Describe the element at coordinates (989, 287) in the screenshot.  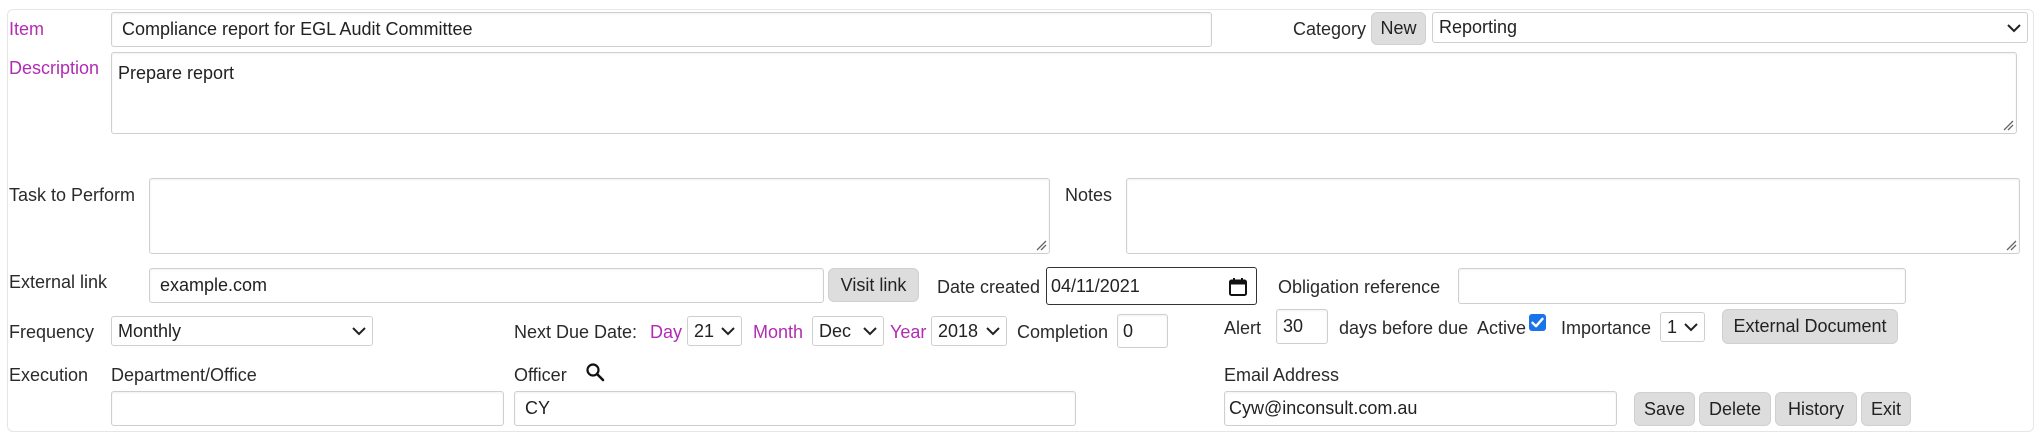
I see `date-created-label: Date created` at that location.